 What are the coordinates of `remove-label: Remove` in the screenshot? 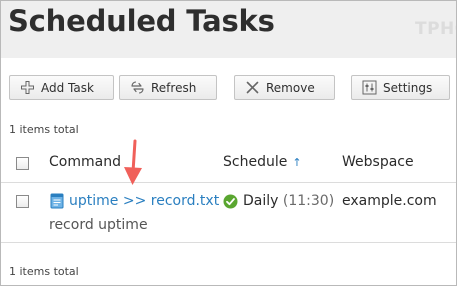 It's located at (290, 87).